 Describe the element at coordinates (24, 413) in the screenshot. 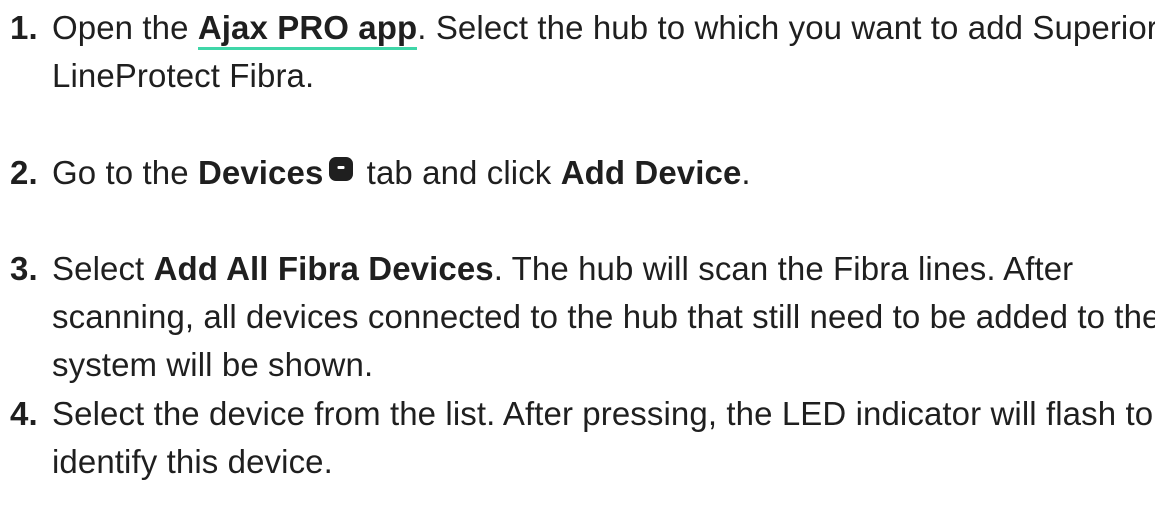

I see `step-number: 4.` at that location.